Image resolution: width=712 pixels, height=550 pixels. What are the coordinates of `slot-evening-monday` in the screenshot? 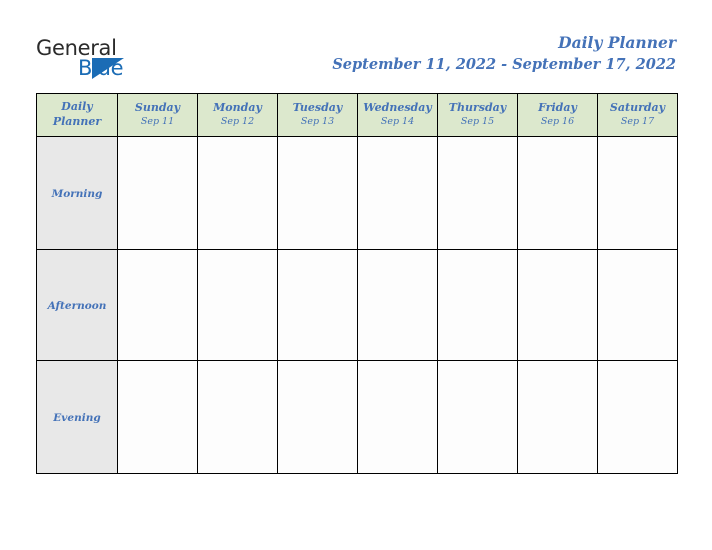 It's located at (237, 417).